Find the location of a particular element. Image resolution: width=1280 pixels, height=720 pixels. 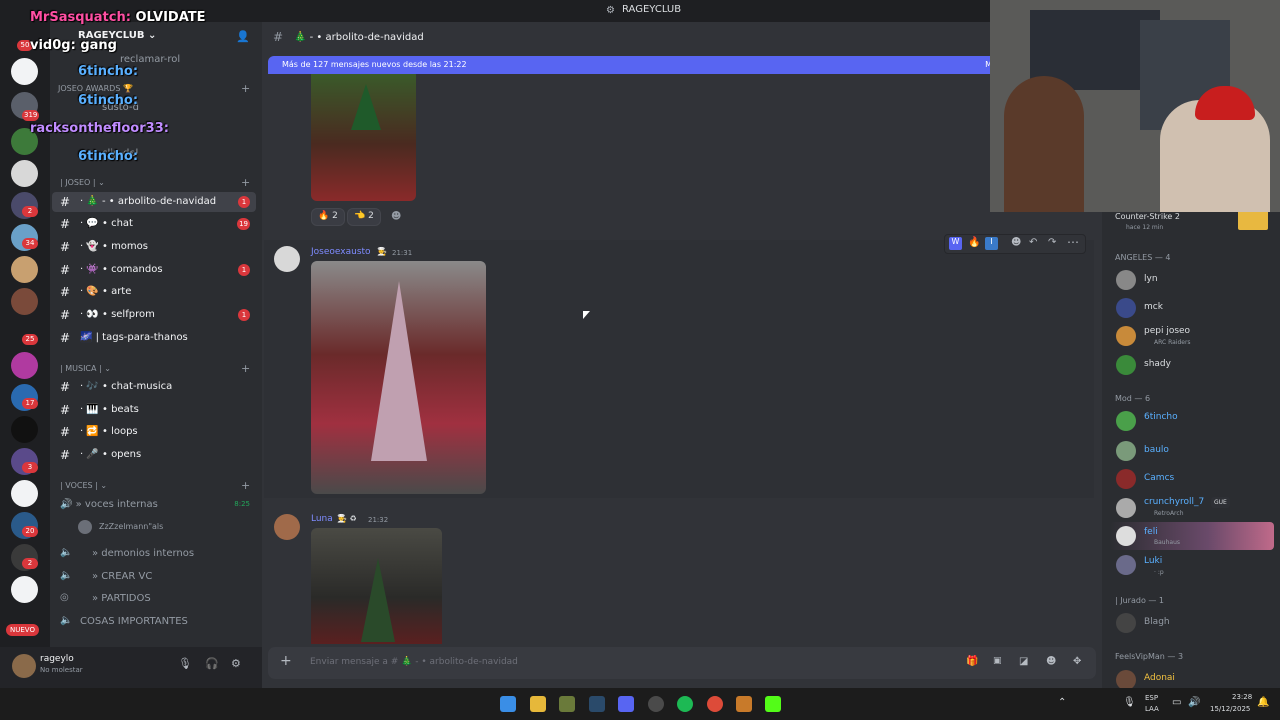

clock-date: 15/12/2025 is located at coordinates (1230, 709).